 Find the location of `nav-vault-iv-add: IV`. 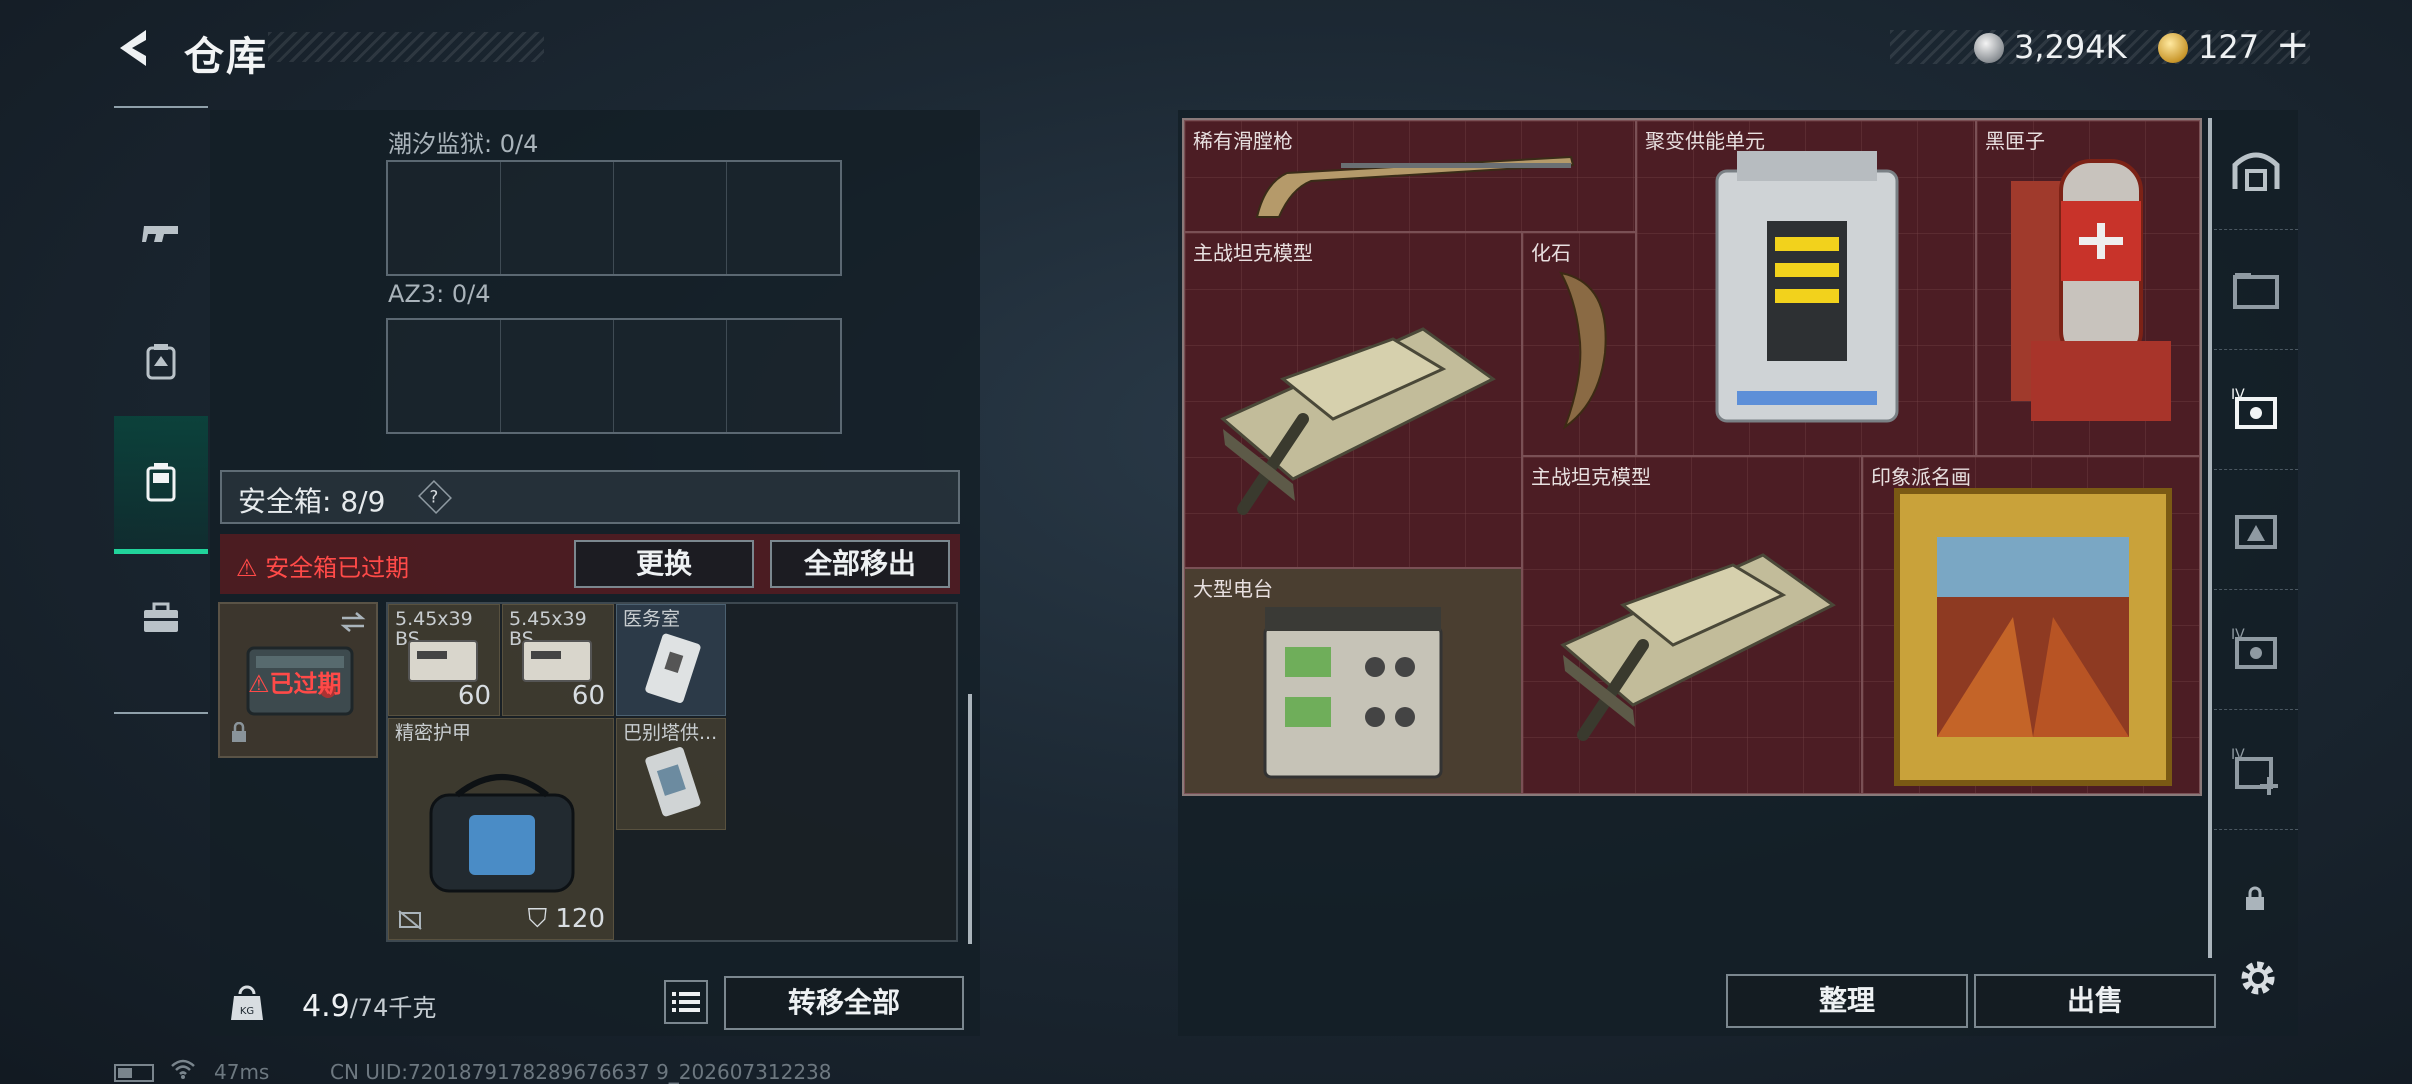

nav-vault-iv-add: IV is located at coordinates (2256, 770).